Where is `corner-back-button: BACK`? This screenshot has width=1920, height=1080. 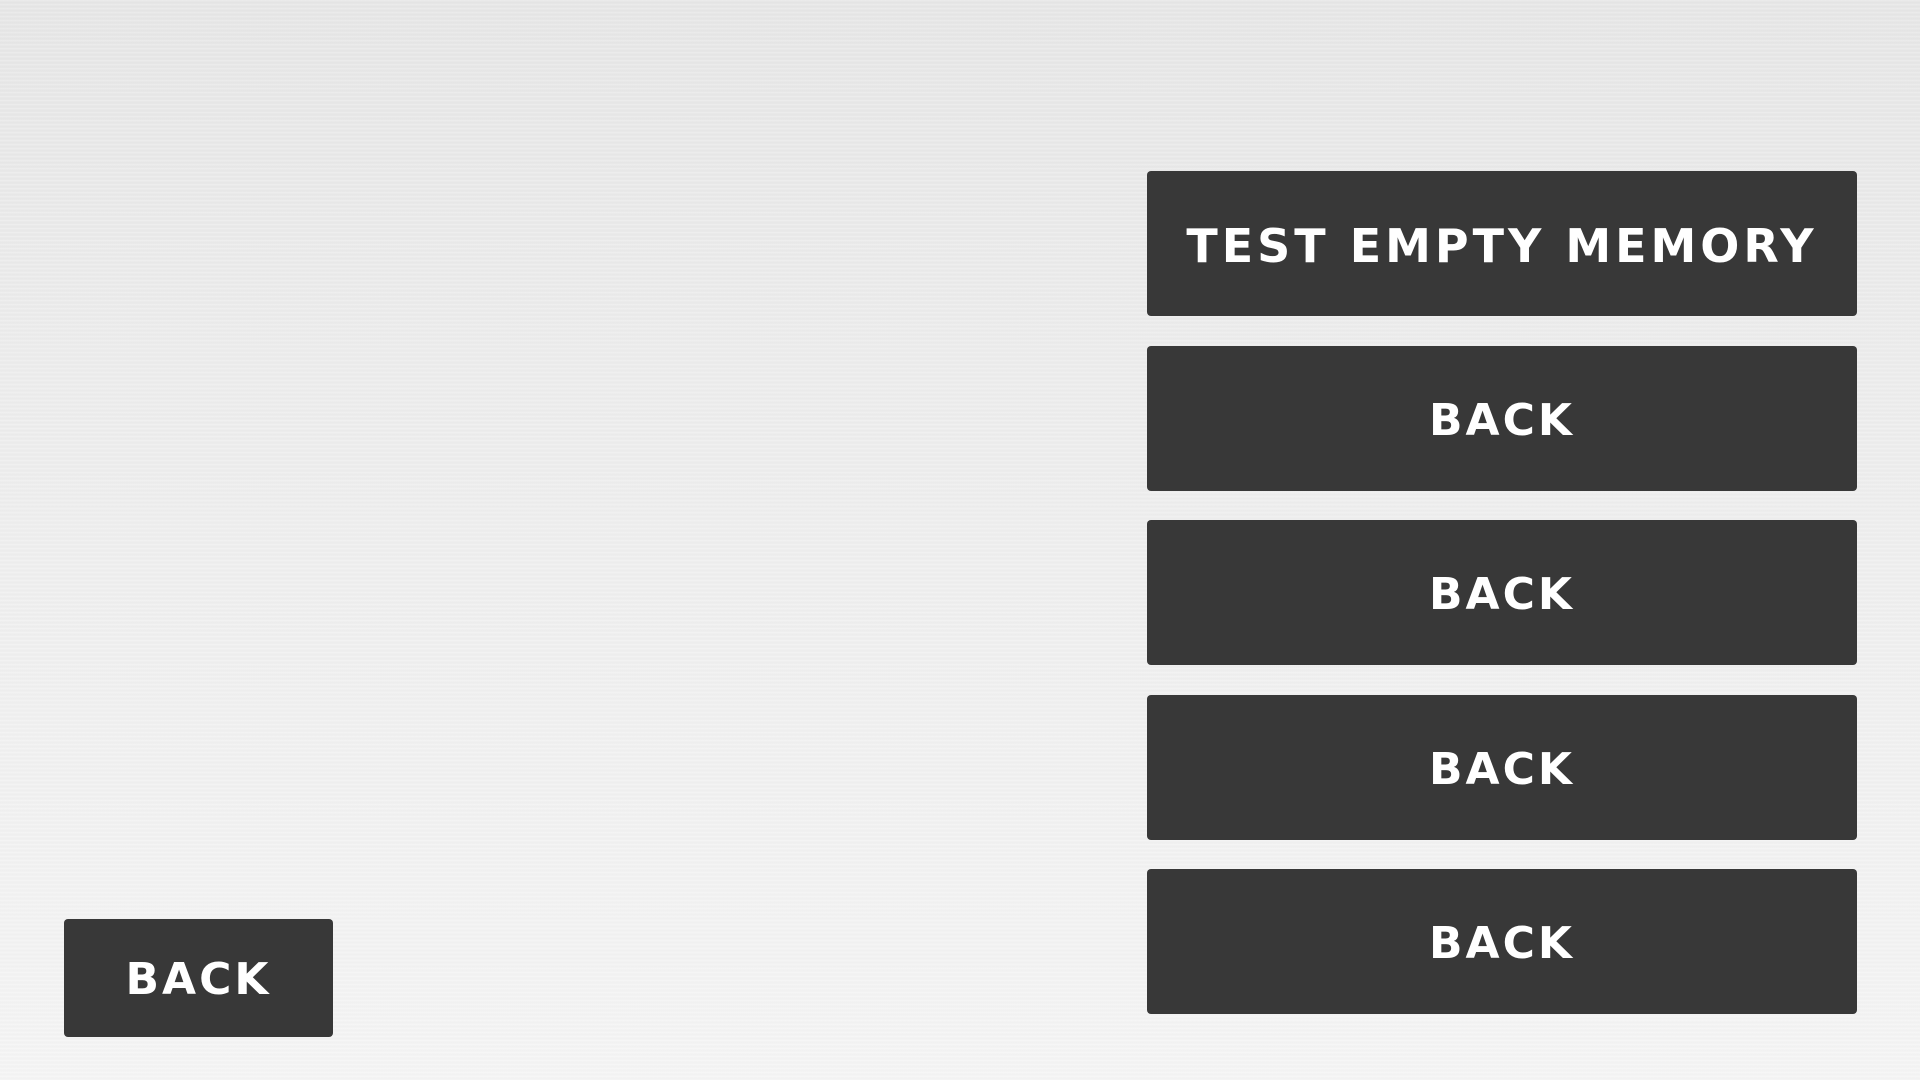
corner-back-button: BACK is located at coordinates (198, 978).